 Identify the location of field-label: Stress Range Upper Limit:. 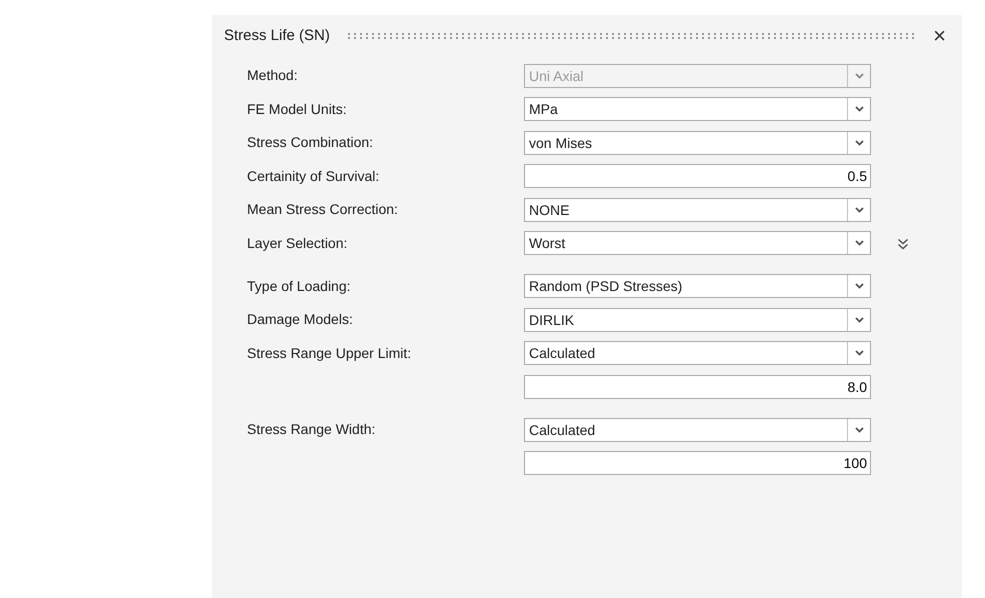
(329, 352).